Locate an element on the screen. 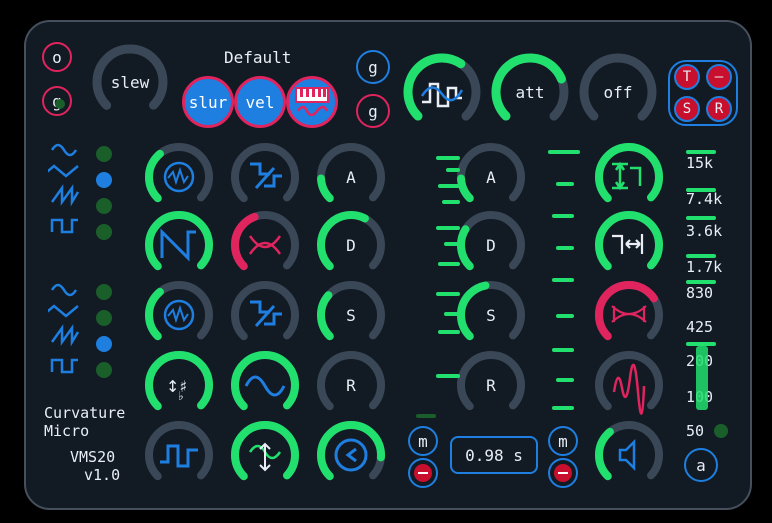 The height and width of the screenshot is (523, 772). freq-scale: 15k 7.4k 3.6k 1.7k 830 425 200 100 50 is located at coordinates (709, 300).